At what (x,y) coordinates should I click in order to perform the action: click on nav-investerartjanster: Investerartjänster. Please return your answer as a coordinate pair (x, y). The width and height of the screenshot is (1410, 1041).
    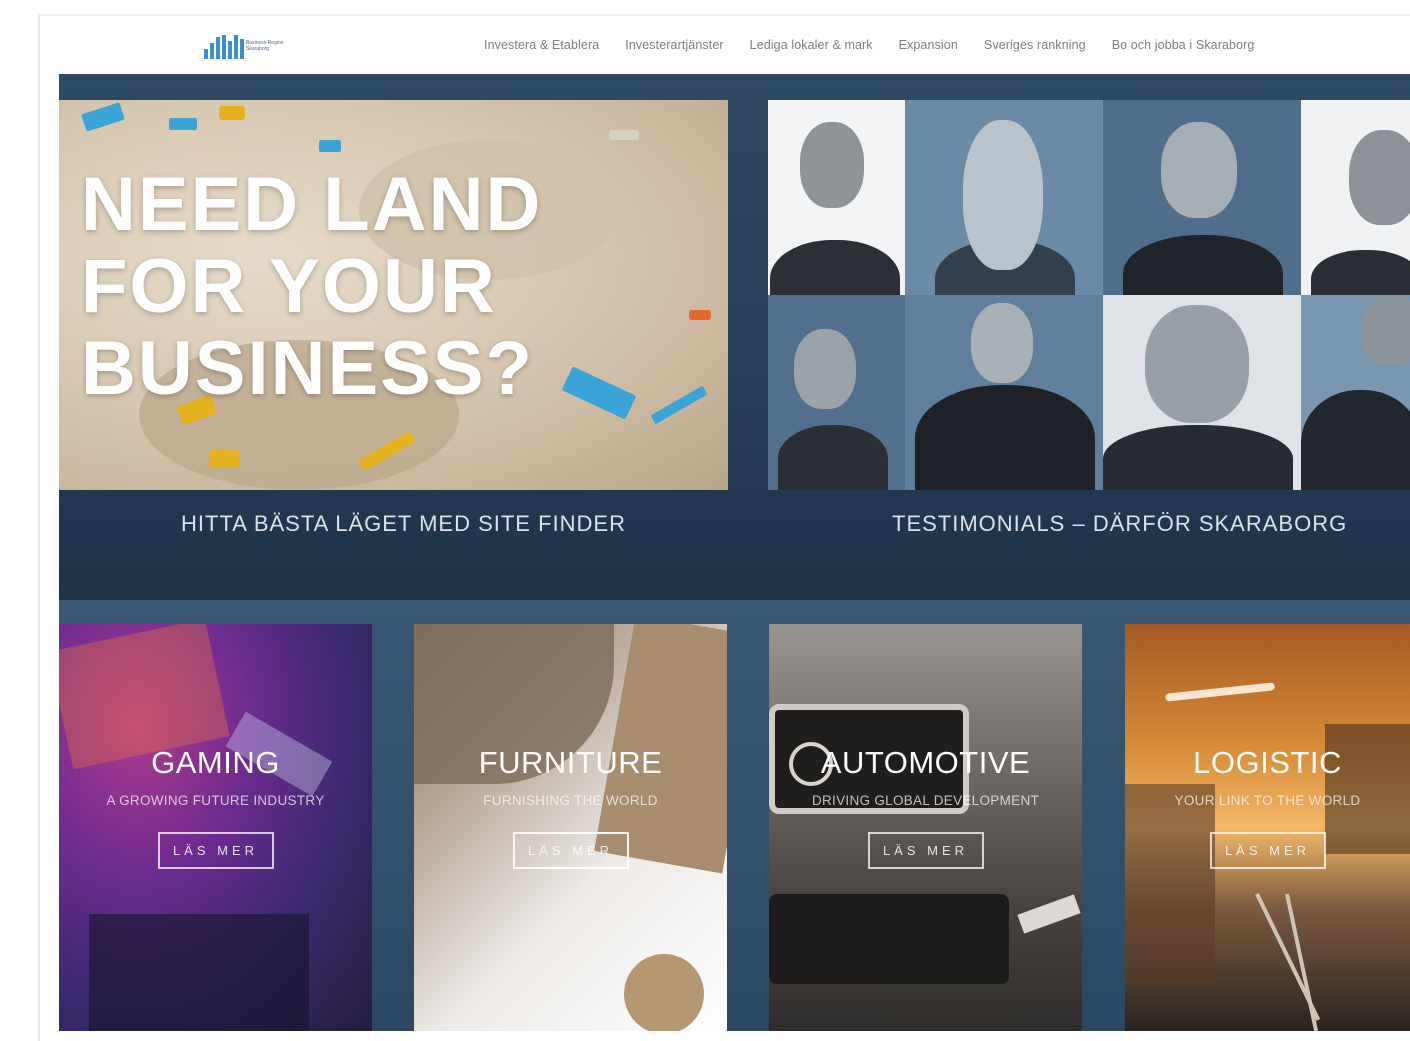
    Looking at the image, I should click on (674, 45).